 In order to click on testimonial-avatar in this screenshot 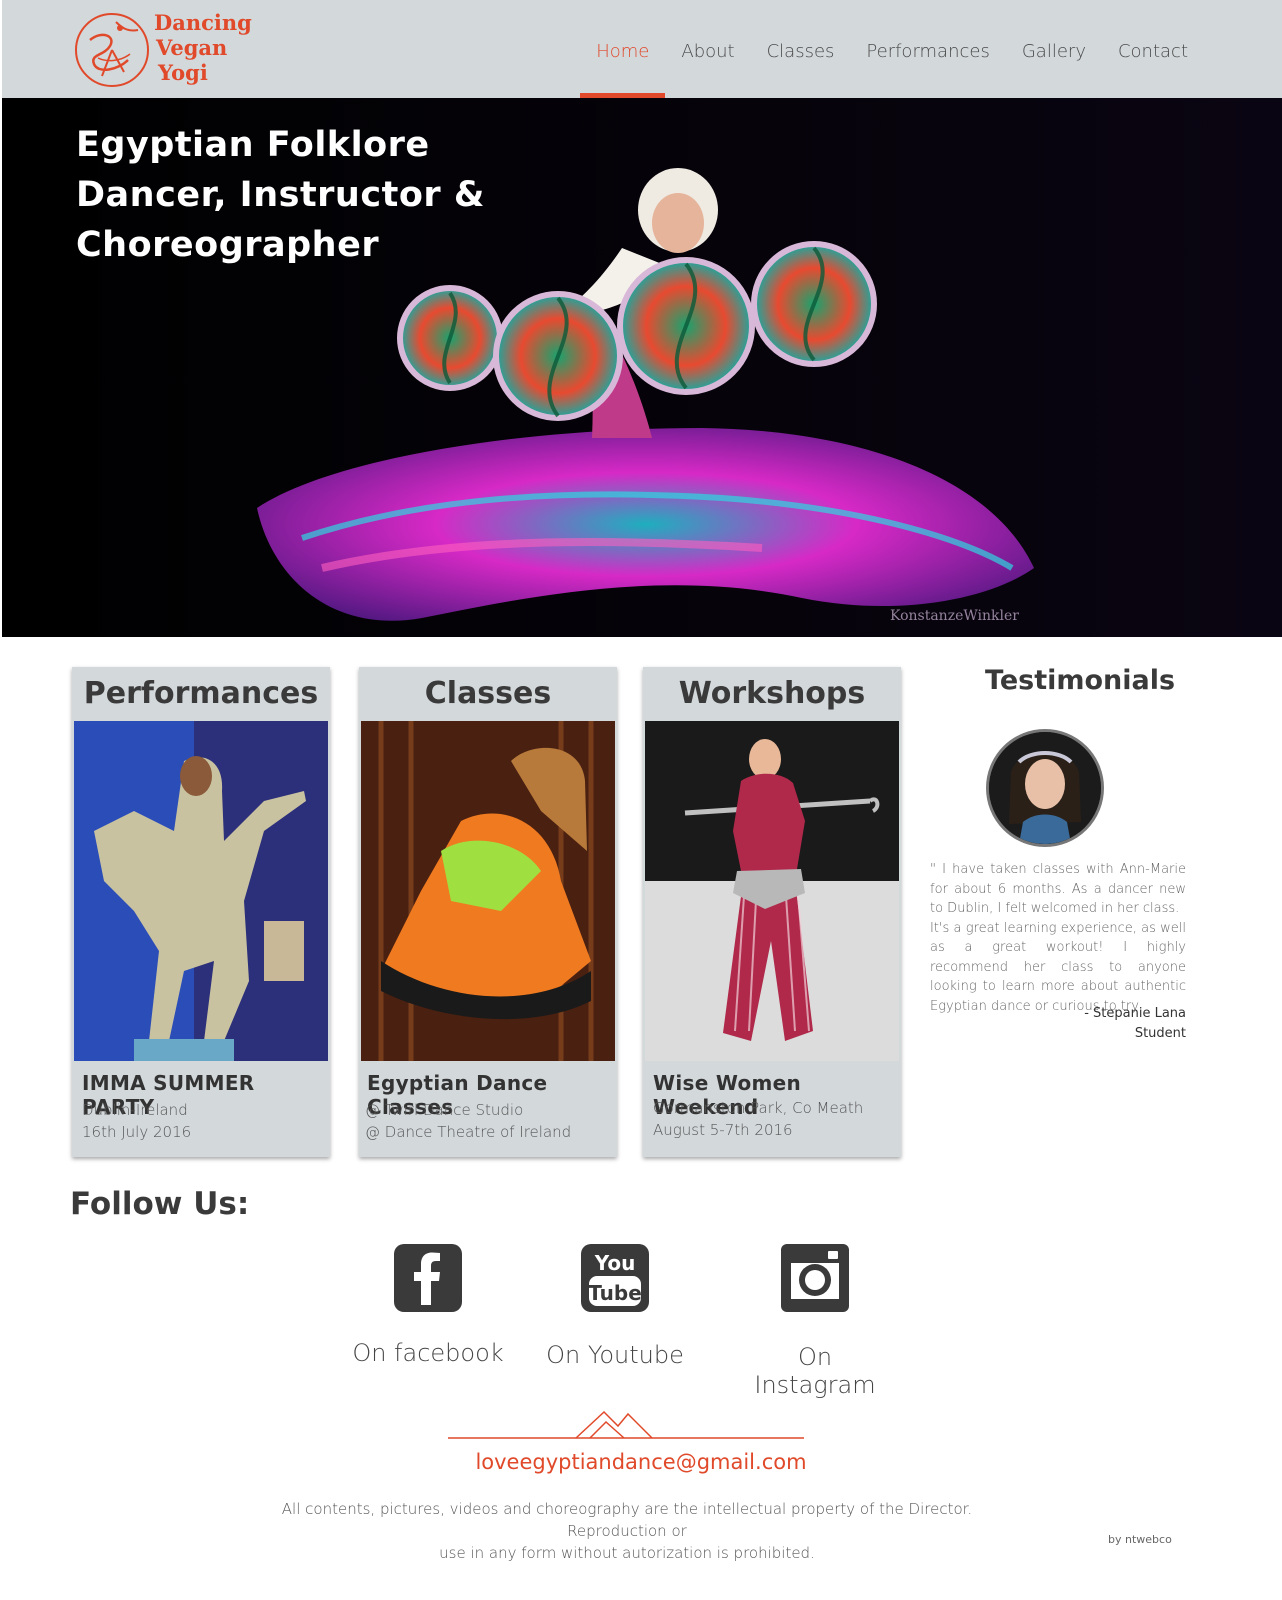, I will do `click(1045, 788)`.